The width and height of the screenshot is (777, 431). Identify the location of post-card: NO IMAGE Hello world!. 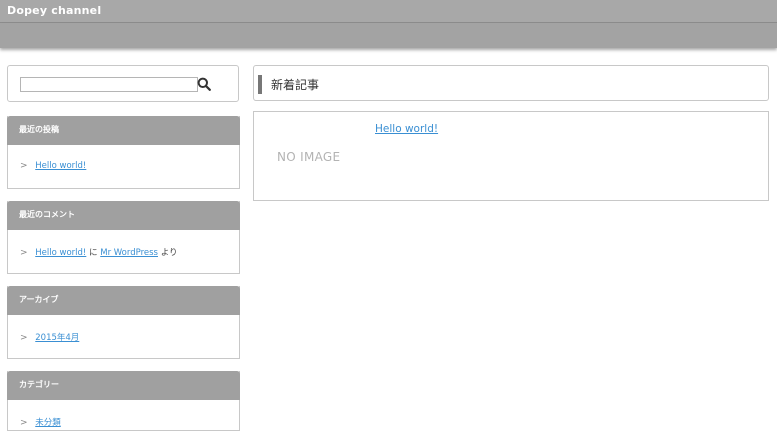
(511, 156).